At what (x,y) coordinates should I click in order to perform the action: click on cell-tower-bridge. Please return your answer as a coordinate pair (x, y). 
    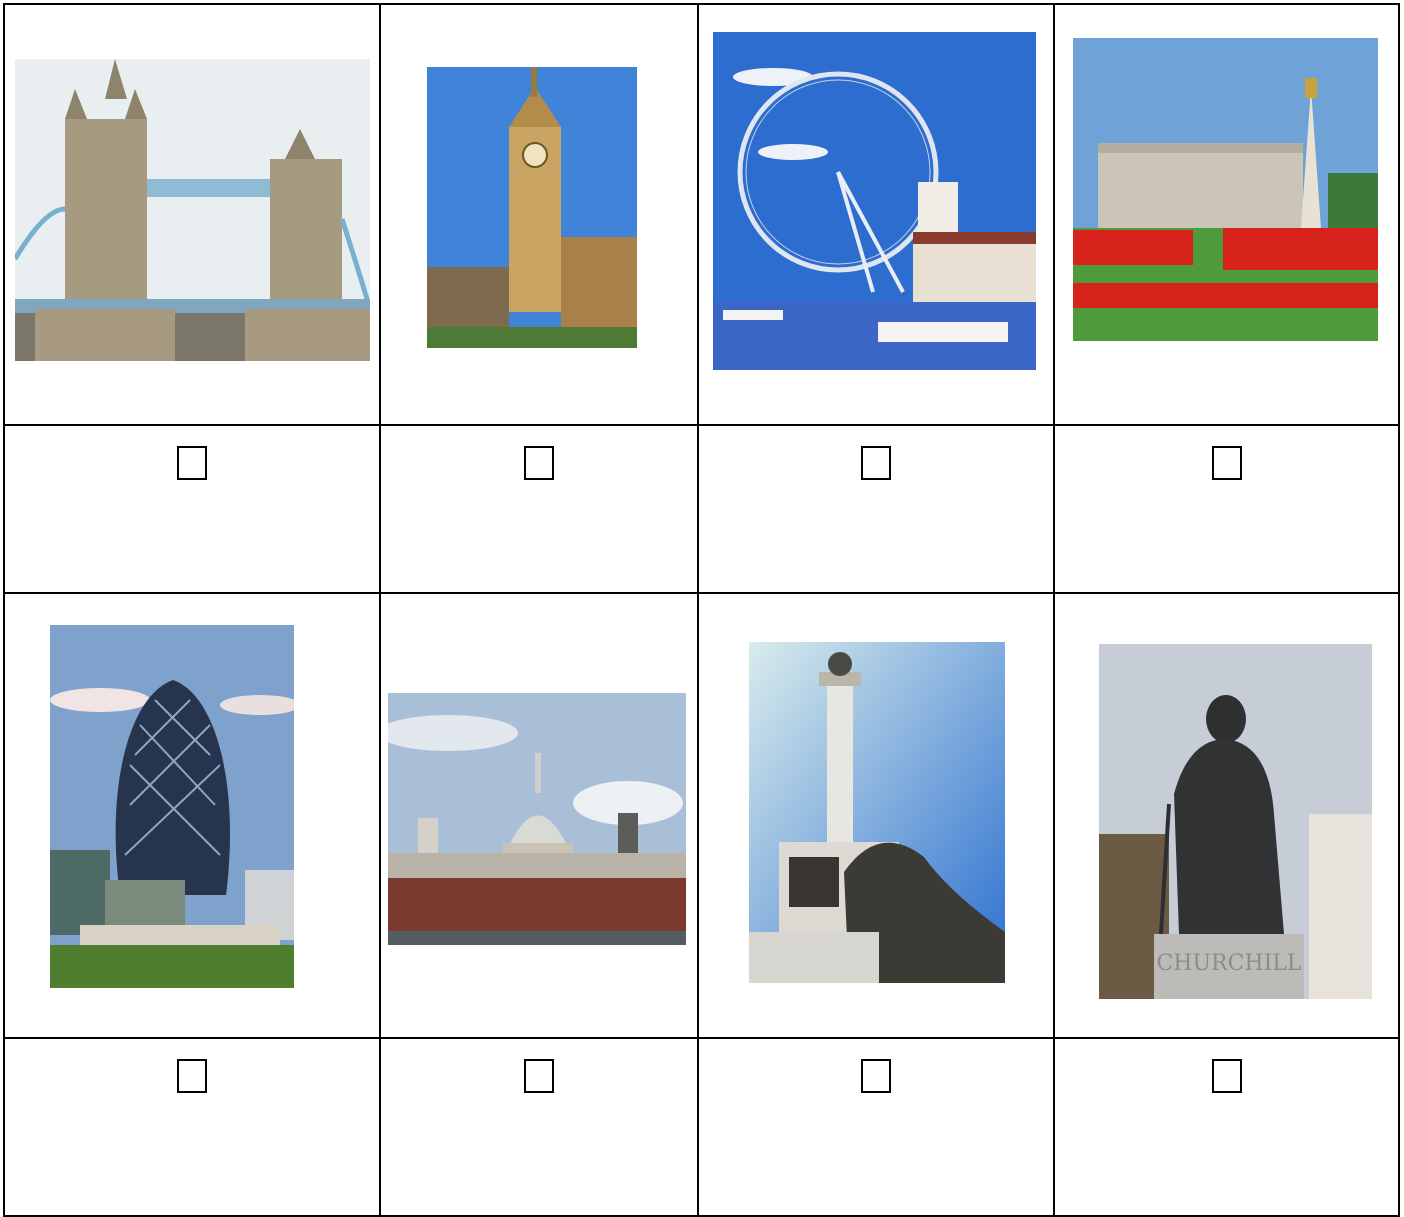
    Looking at the image, I should click on (192, 214).